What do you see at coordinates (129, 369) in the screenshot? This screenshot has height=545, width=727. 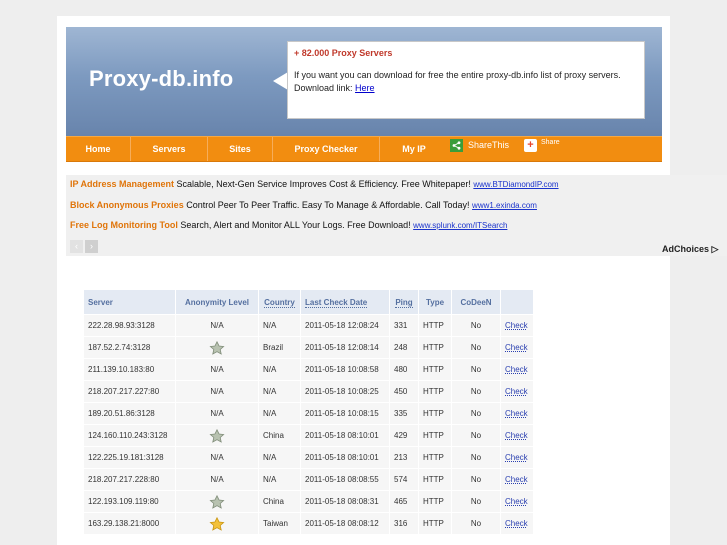 I see `server-cell: 211.139.10.183:80` at bounding box center [129, 369].